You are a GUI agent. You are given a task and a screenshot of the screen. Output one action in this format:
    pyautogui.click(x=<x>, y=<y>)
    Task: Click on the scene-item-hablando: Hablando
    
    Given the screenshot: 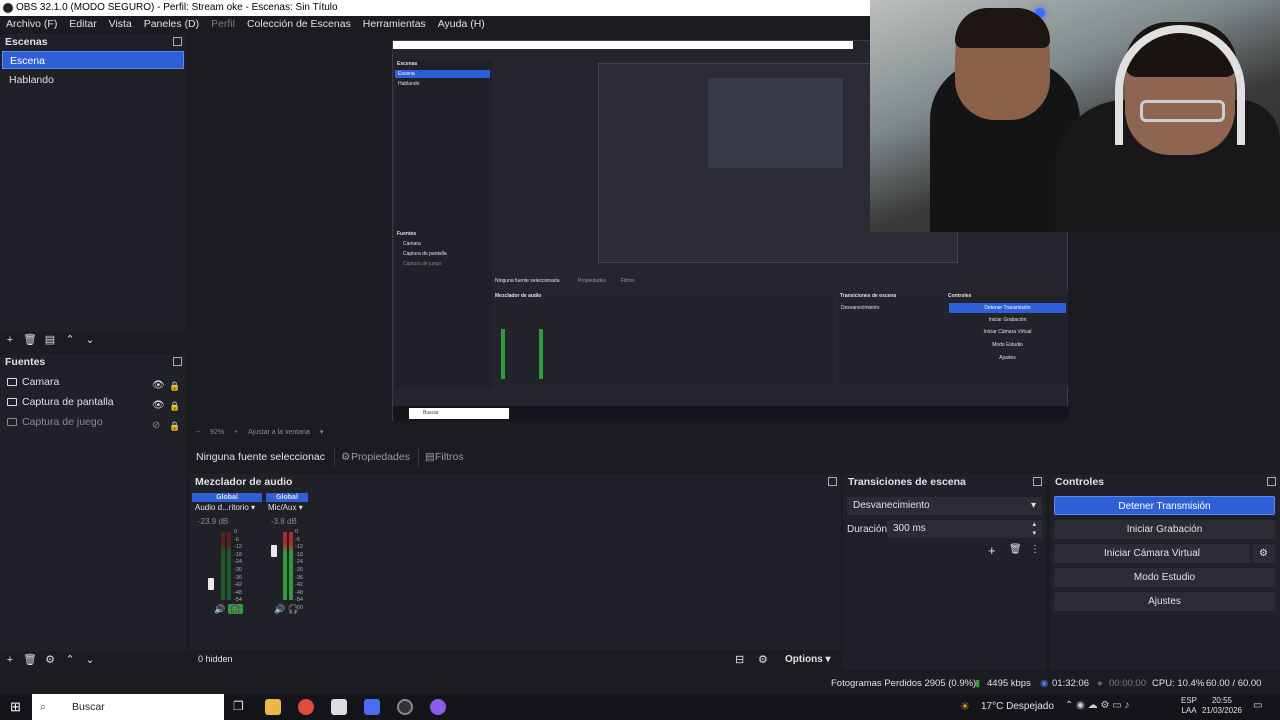 What is the action you would take?
    pyautogui.click(x=93, y=80)
    